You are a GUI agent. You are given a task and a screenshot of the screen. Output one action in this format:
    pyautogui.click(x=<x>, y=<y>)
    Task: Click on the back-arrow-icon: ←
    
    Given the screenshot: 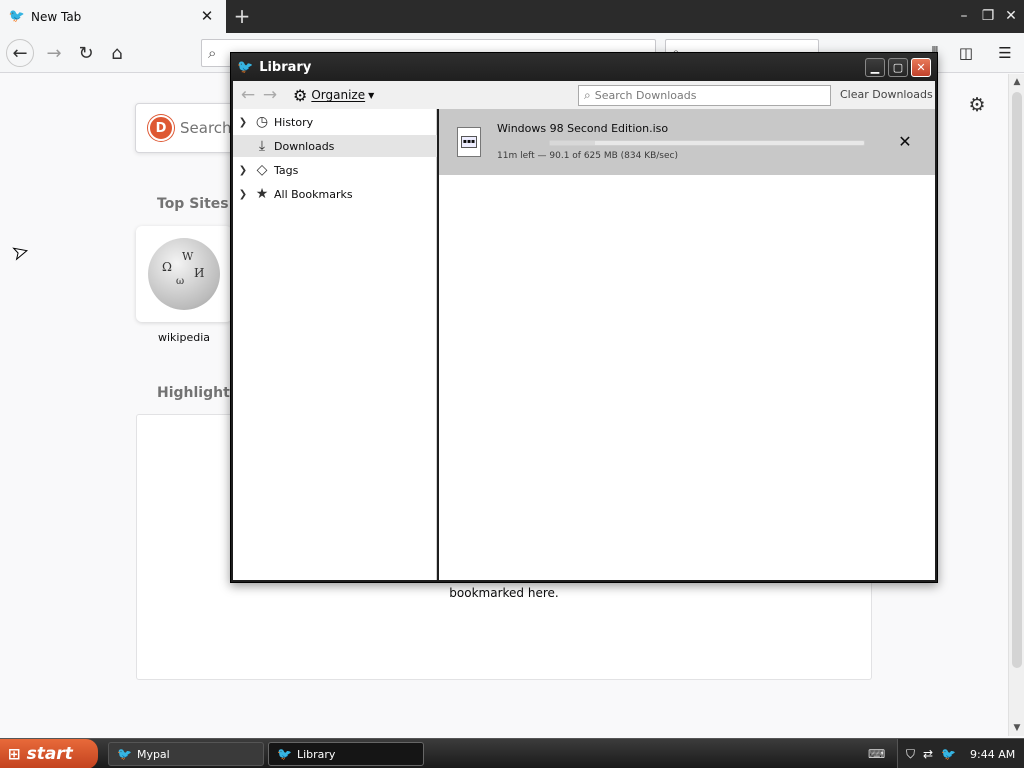 What is the action you would take?
    pyautogui.click(x=20, y=53)
    